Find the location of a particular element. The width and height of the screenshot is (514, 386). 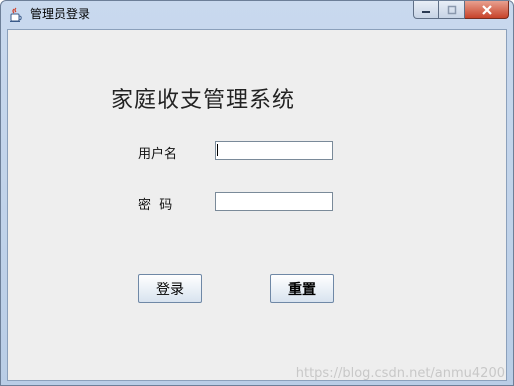

minimize-button is located at coordinates (426, 10).